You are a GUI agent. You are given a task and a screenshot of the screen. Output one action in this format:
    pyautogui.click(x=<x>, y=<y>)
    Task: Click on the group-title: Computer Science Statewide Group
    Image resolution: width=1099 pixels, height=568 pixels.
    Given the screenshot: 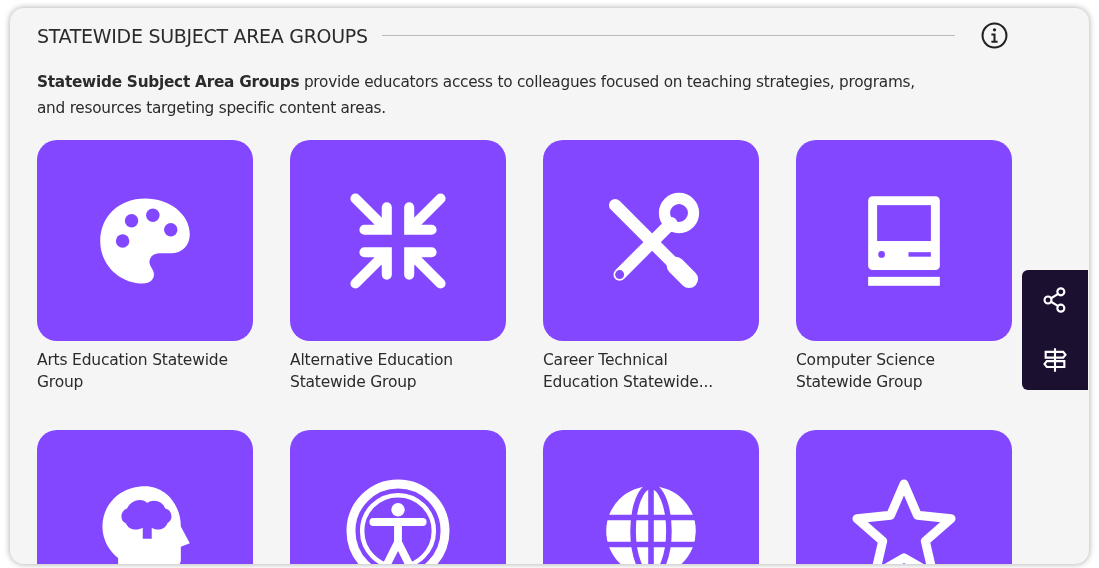 What is the action you would take?
    pyautogui.click(x=893, y=371)
    